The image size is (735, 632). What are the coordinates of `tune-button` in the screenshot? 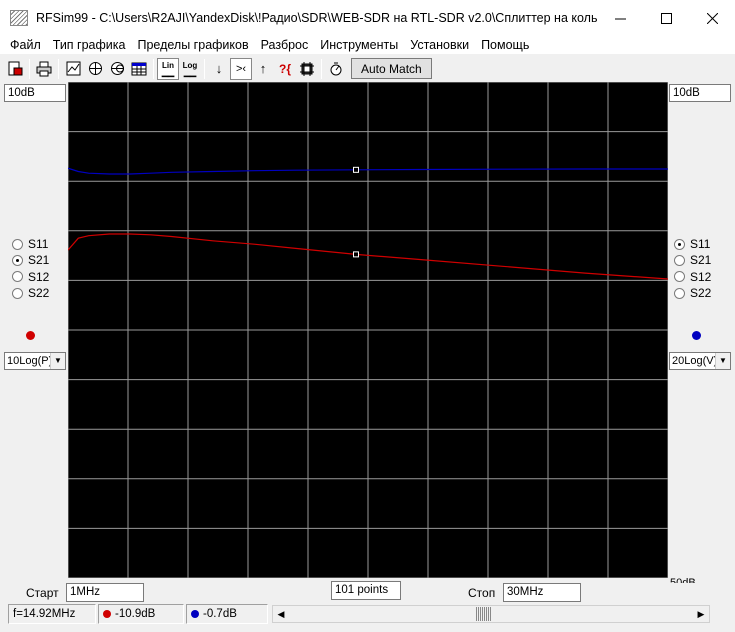 It's located at (336, 69).